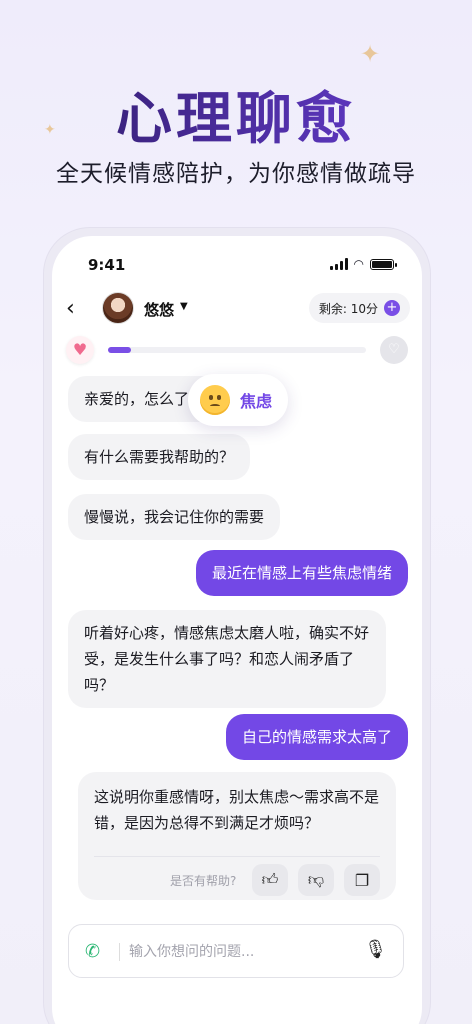  I want to click on emotion-label: 焦虑, so click(256, 401).